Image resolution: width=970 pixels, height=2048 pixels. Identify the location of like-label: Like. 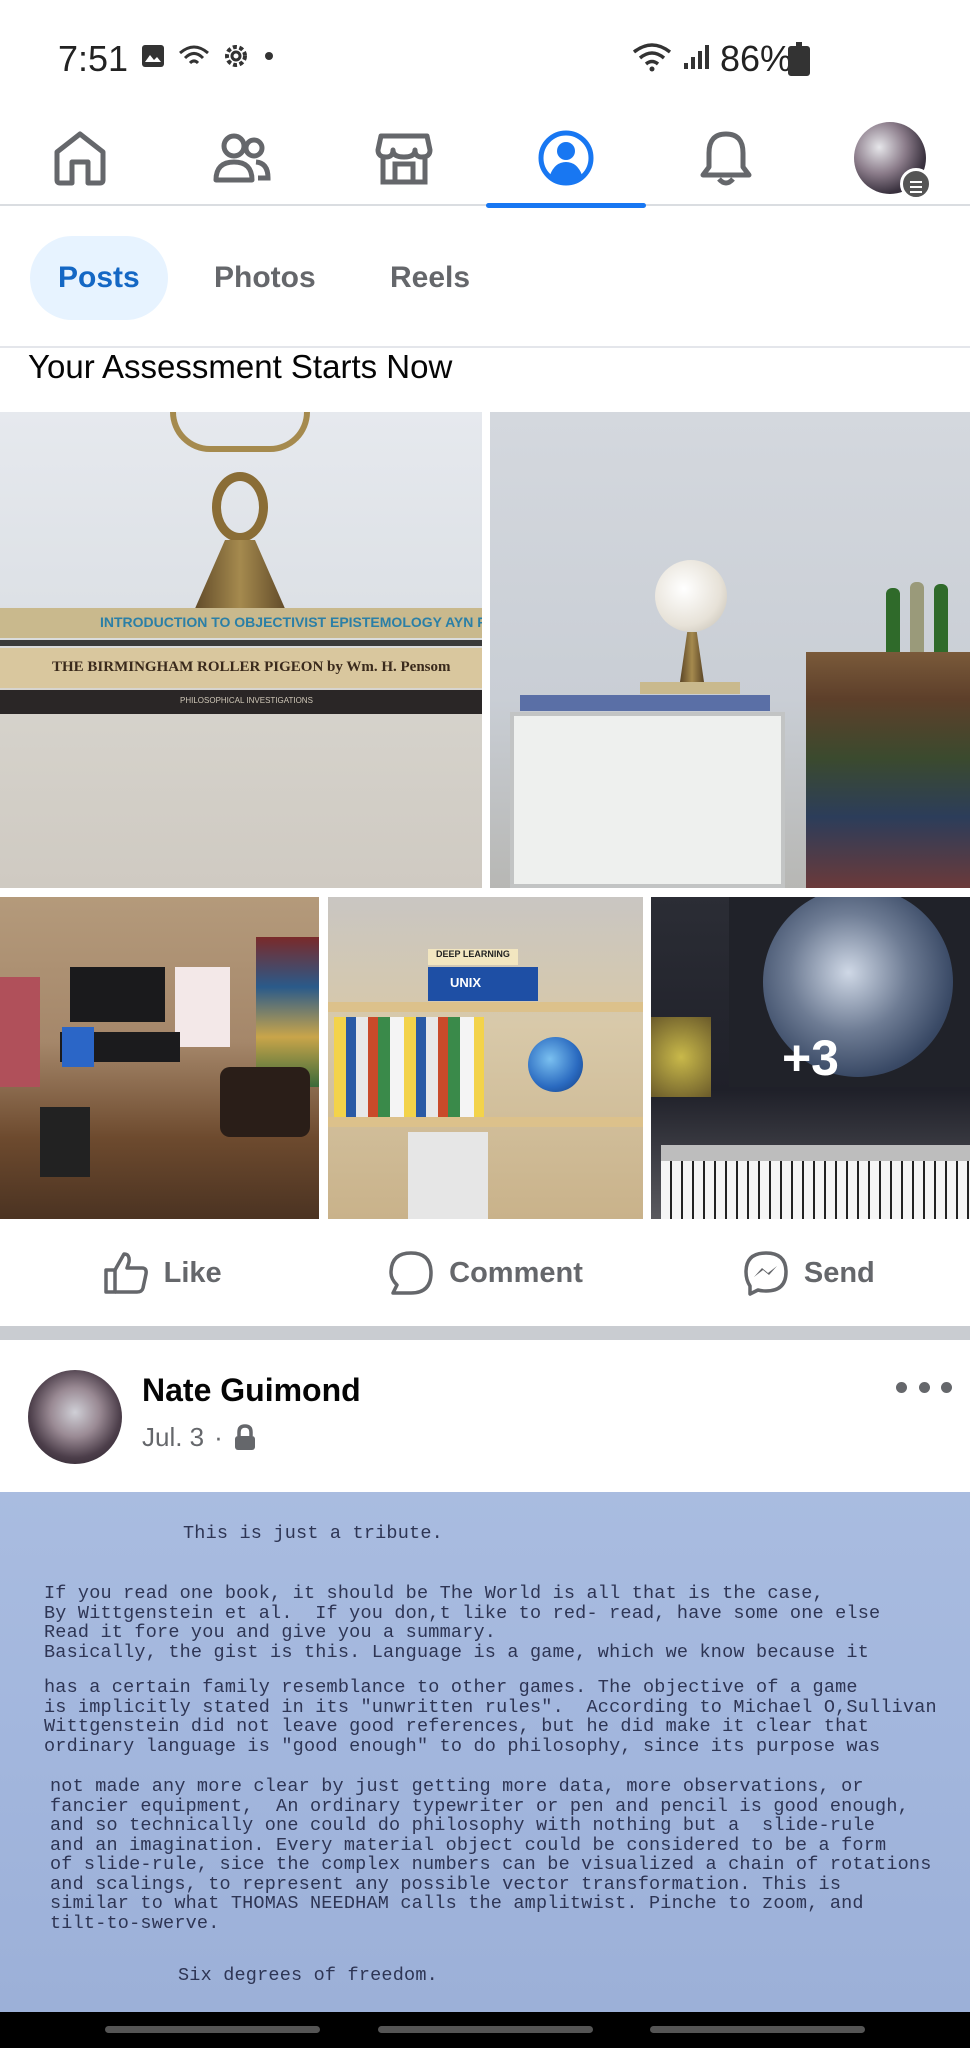
(192, 1272).